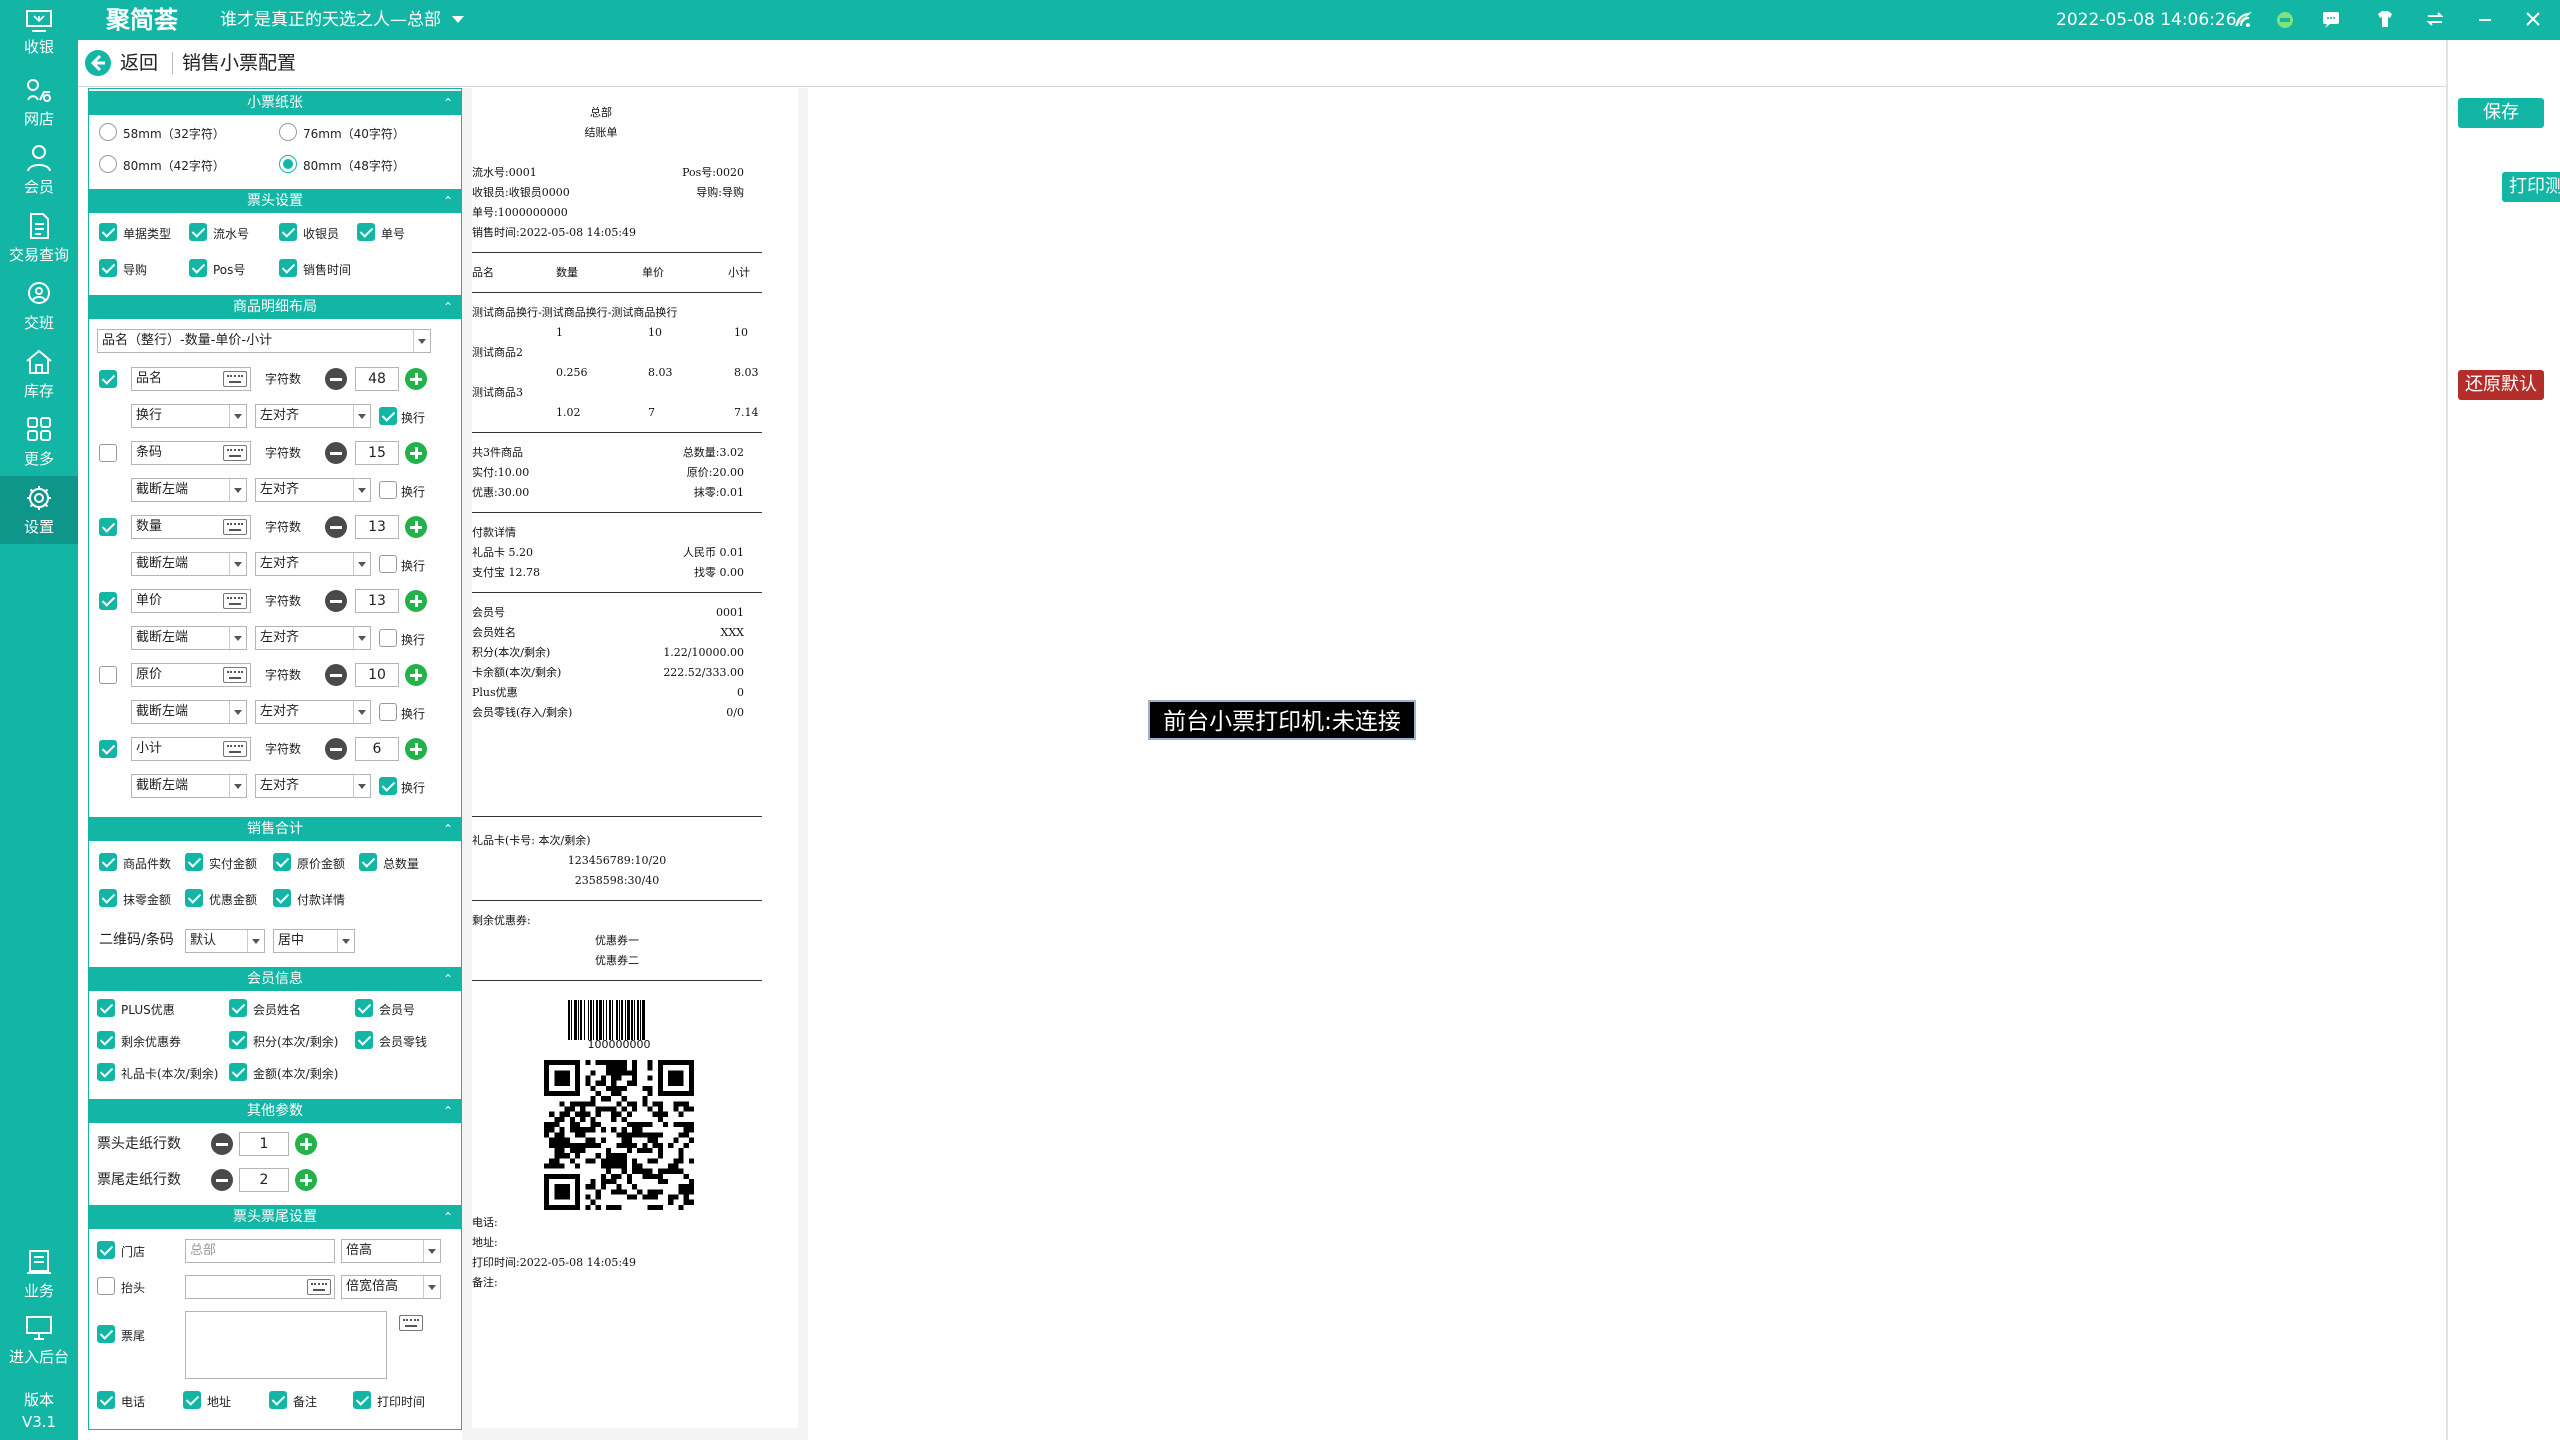 Image resolution: width=2560 pixels, height=1440 pixels. Describe the element at coordinates (39, 238) in the screenshot. I see `sidebar-item-transactions: 交易查询` at that location.